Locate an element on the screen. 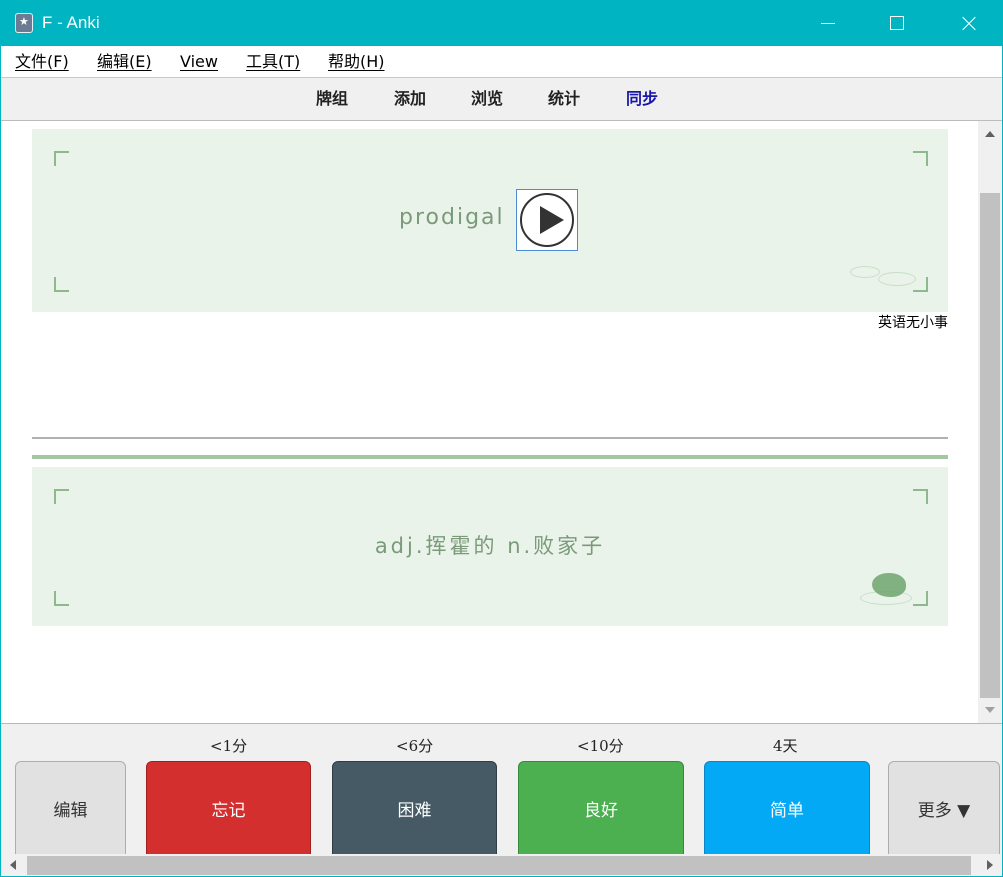  toolbar-add-link: 添加 is located at coordinates (410, 99).